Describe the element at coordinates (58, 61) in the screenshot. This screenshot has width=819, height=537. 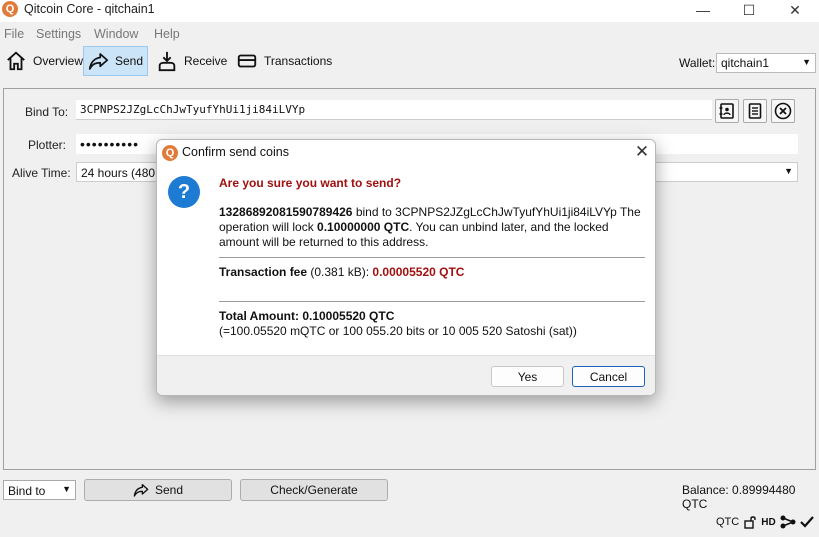
I see `tab-overview-label: Overview` at that location.